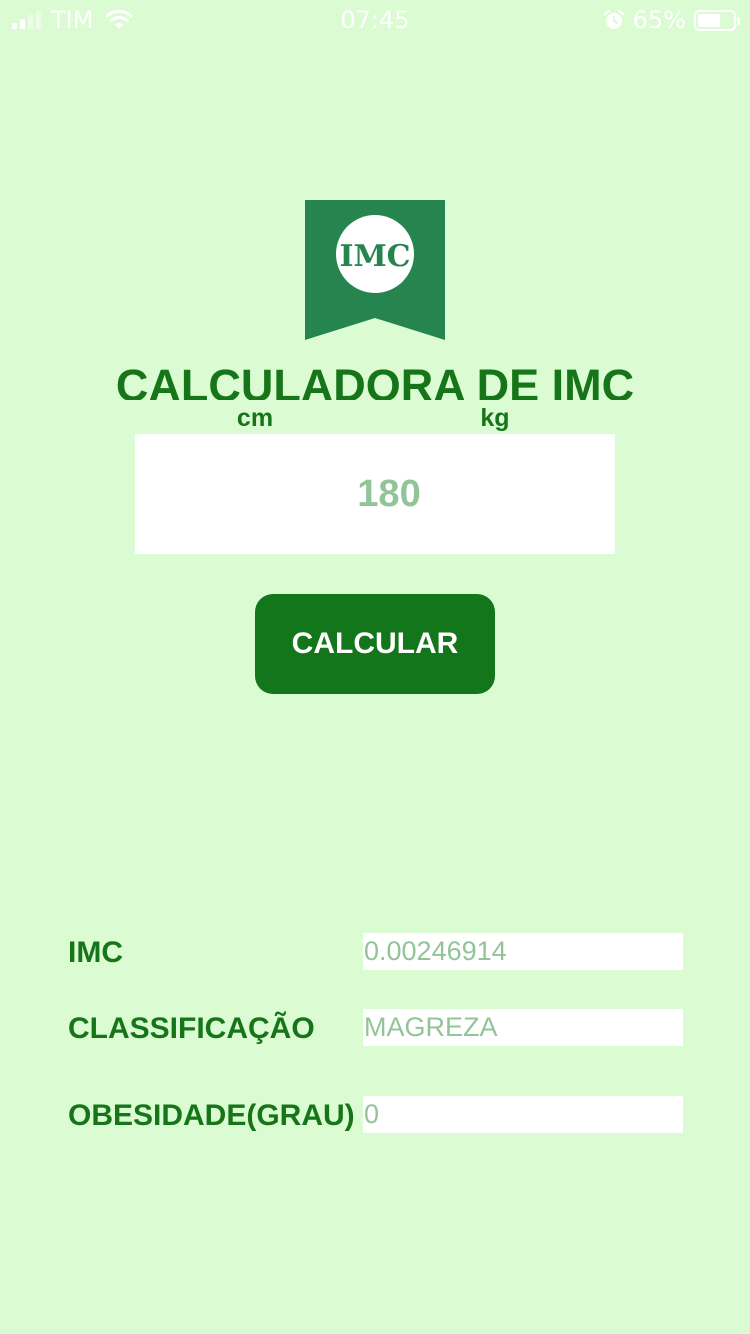 The width and height of the screenshot is (750, 1334). I want to click on obesity-result-row: OBESIDADE(GRAU) 0, so click(378, 1116).